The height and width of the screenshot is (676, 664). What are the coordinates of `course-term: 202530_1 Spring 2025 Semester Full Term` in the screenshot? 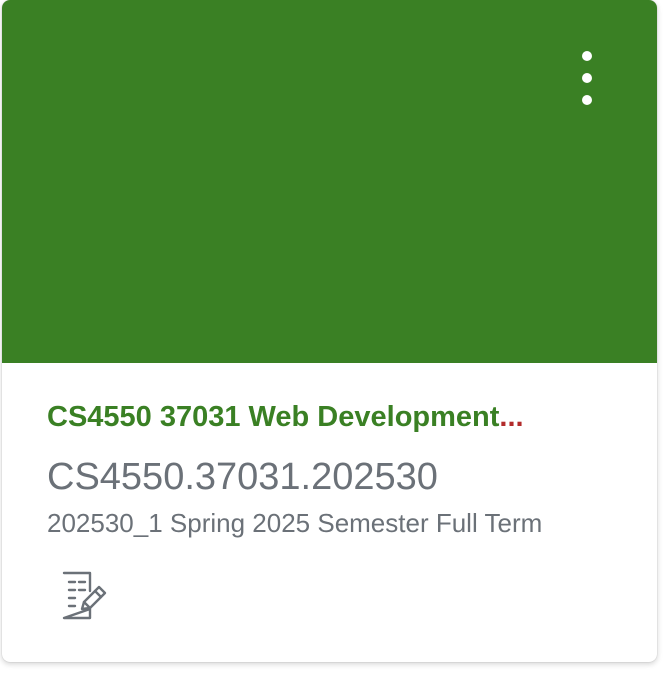 It's located at (295, 523).